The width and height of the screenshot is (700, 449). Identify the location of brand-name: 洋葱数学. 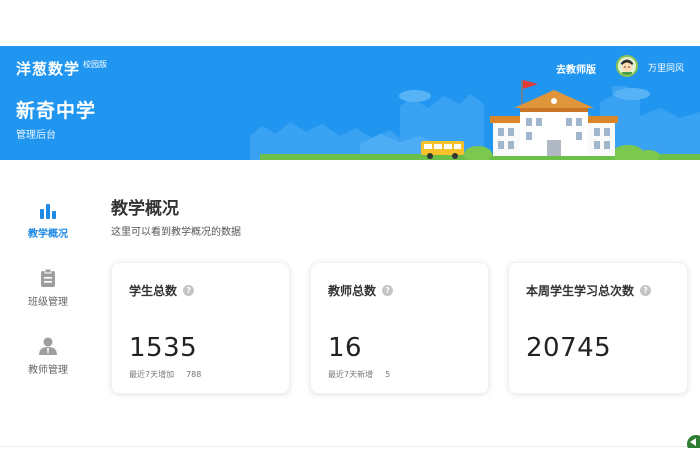
(48, 69).